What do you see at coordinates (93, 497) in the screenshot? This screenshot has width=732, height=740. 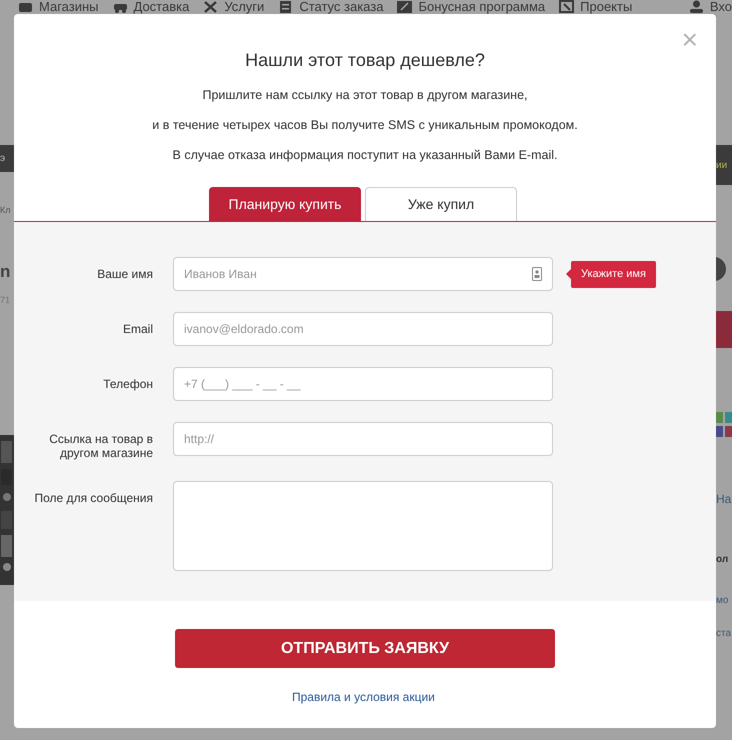 I see `field-label: Поле для сообщения` at bounding box center [93, 497].